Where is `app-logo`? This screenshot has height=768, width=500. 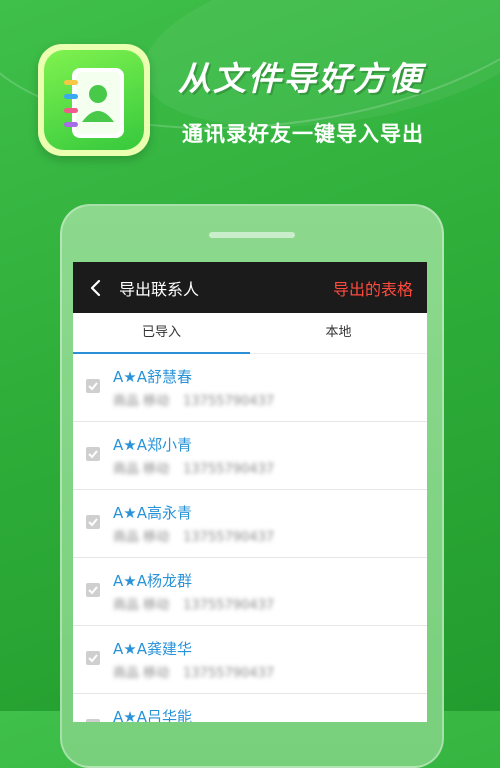 app-logo is located at coordinates (94, 100).